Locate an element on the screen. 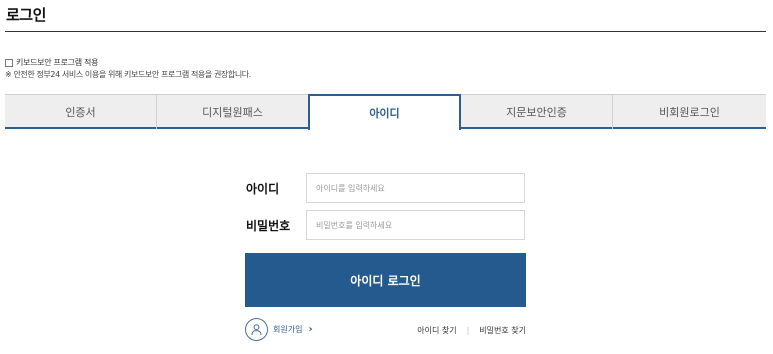 This screenshot has height=354, width=773. password-label: 비밀번호 is located at coordinates (268, 226).